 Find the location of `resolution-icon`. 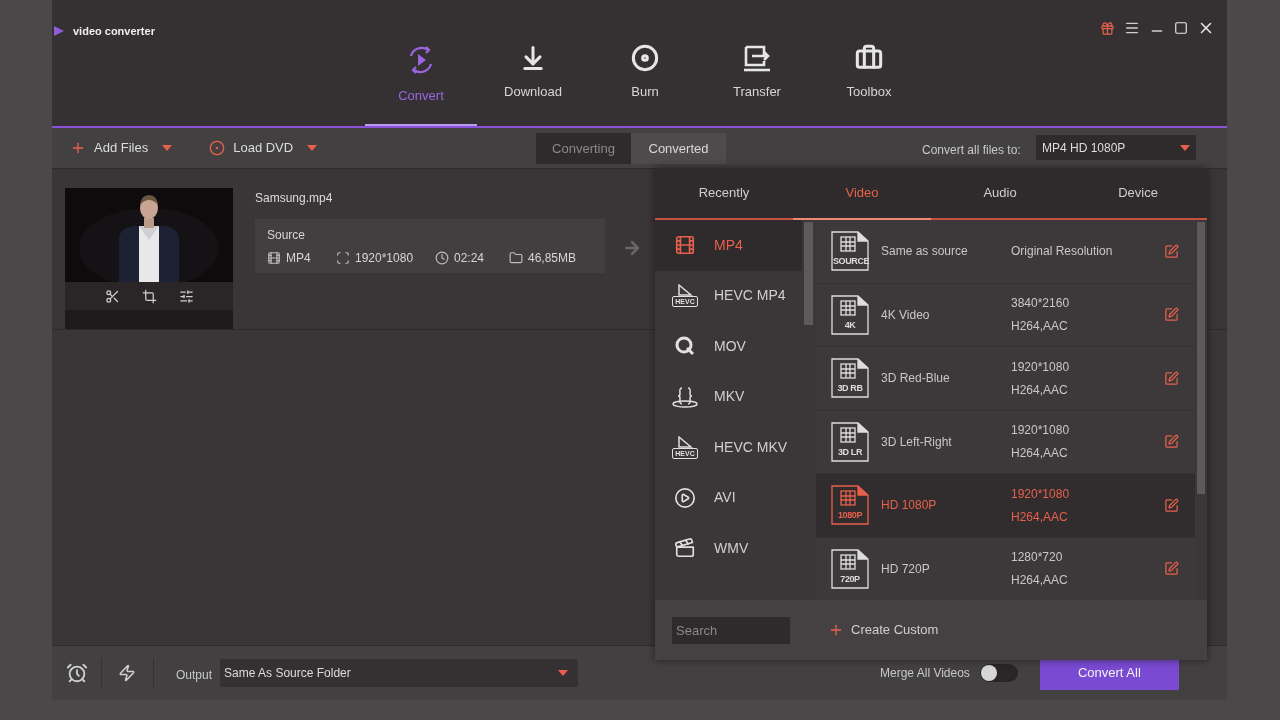

resolution-icon is located at coordinates (343, 258).